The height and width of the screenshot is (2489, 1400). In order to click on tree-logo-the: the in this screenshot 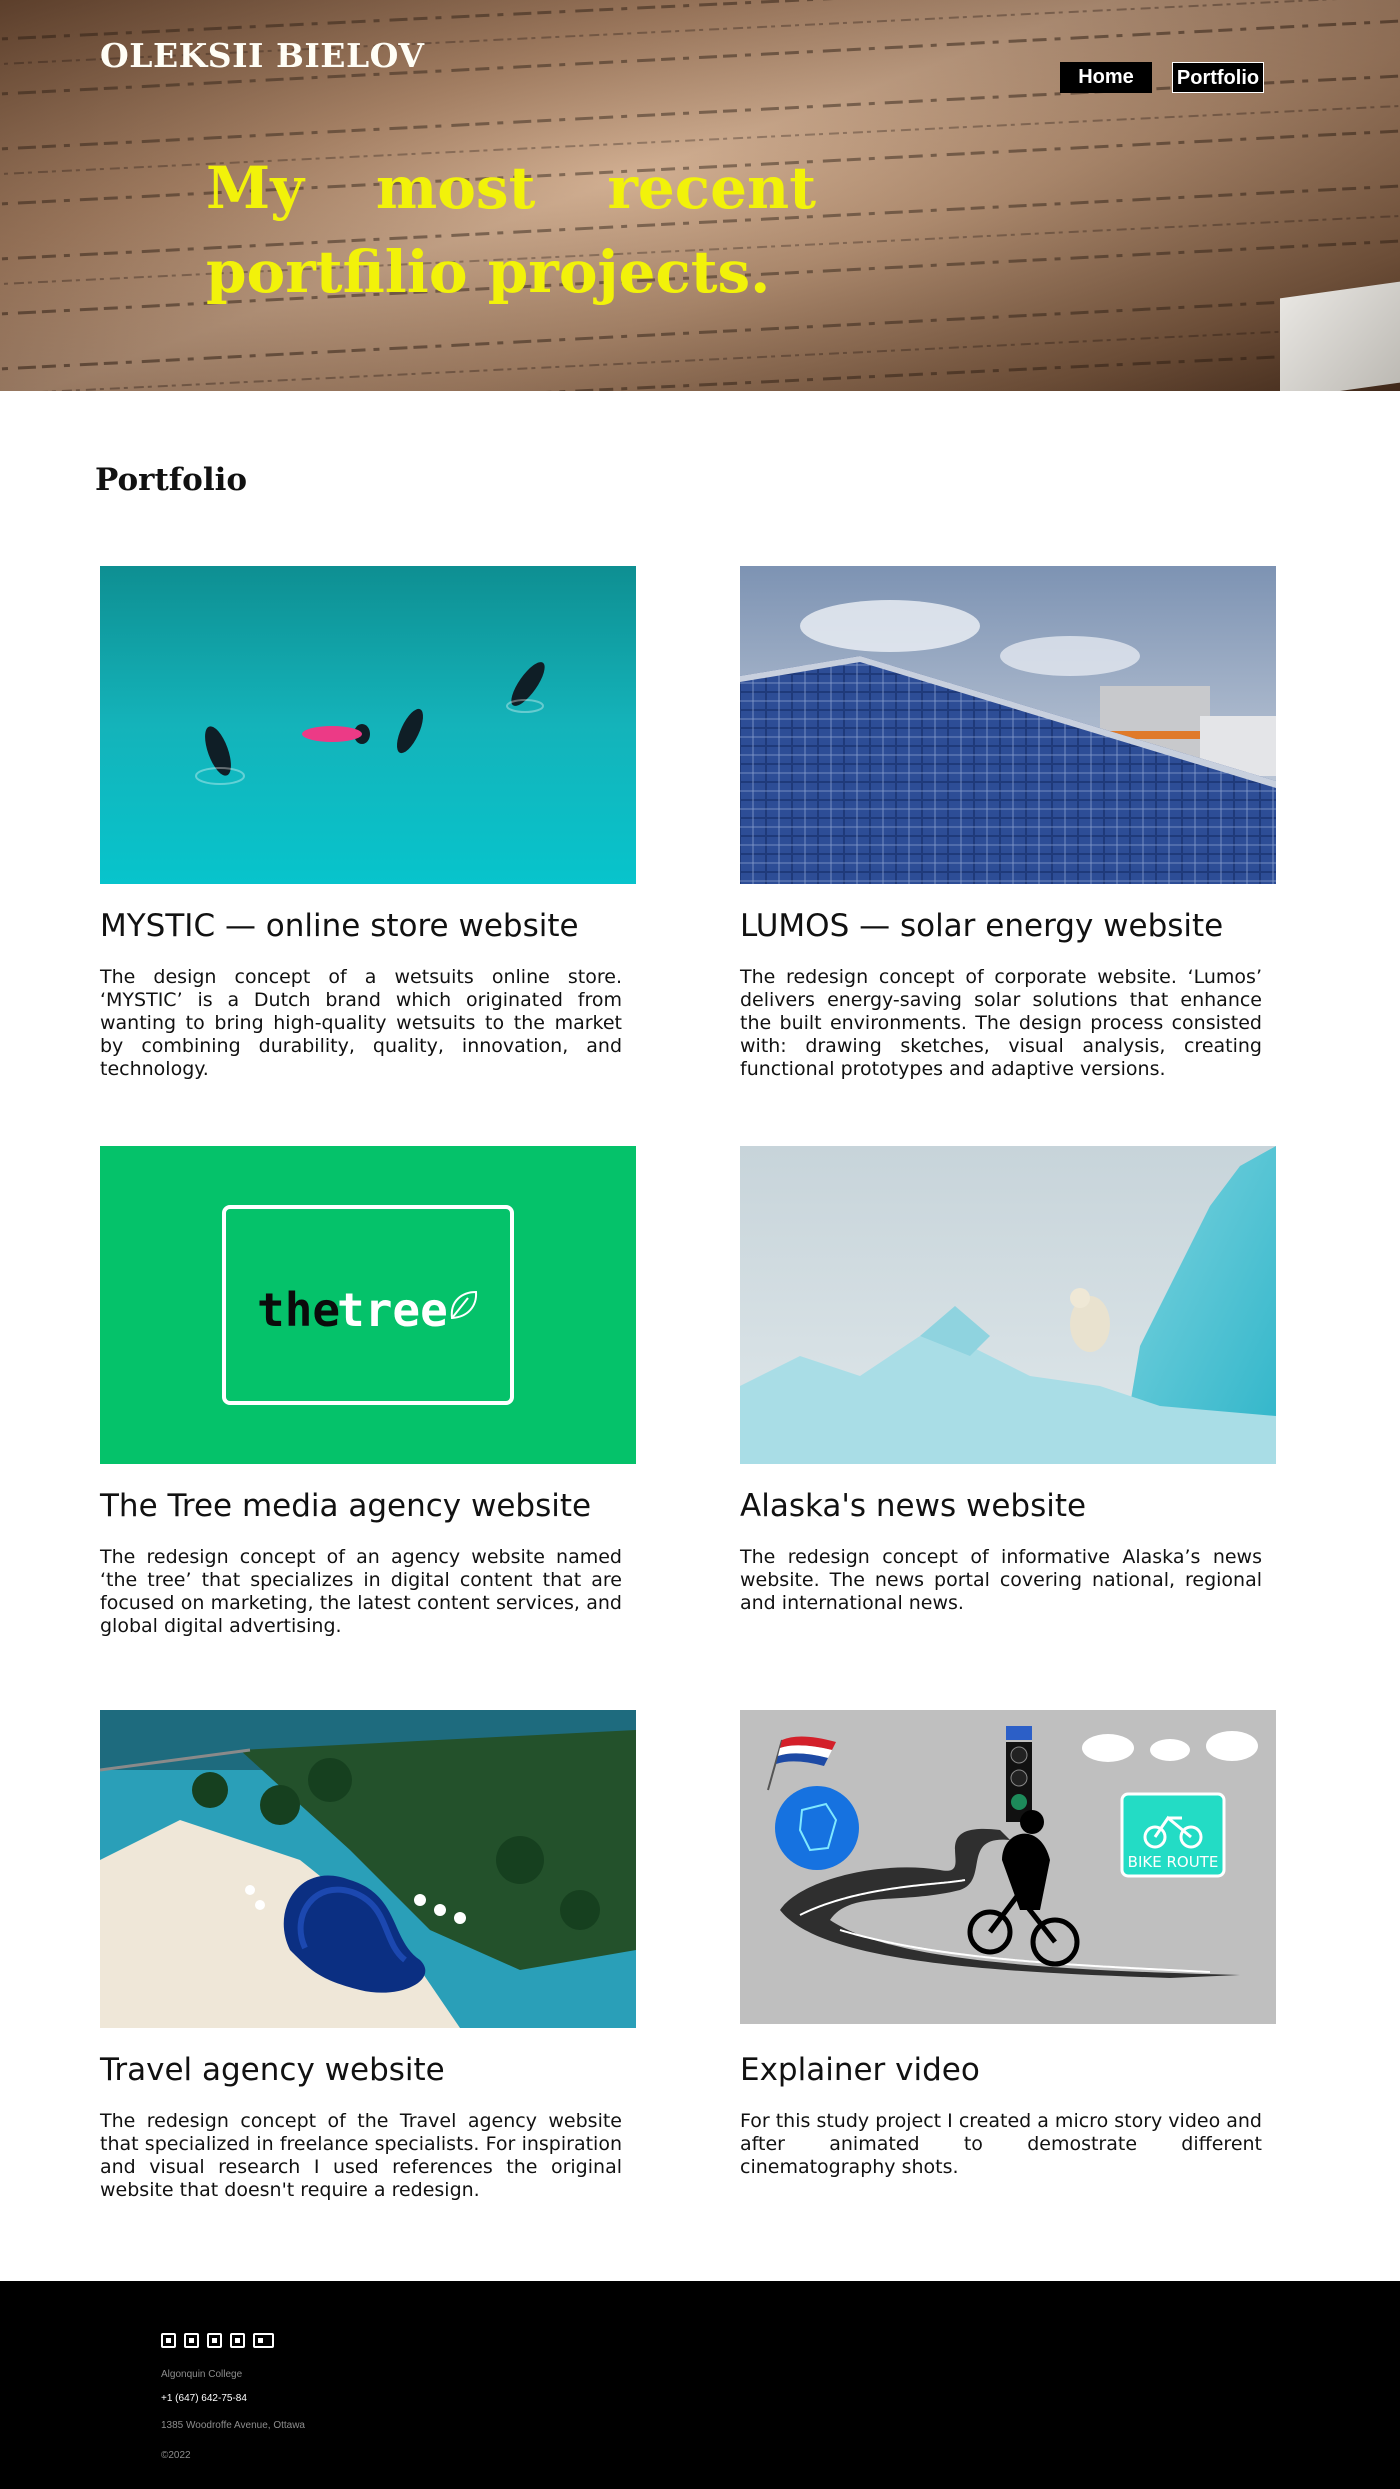, I will do `click(298, 1310)`.